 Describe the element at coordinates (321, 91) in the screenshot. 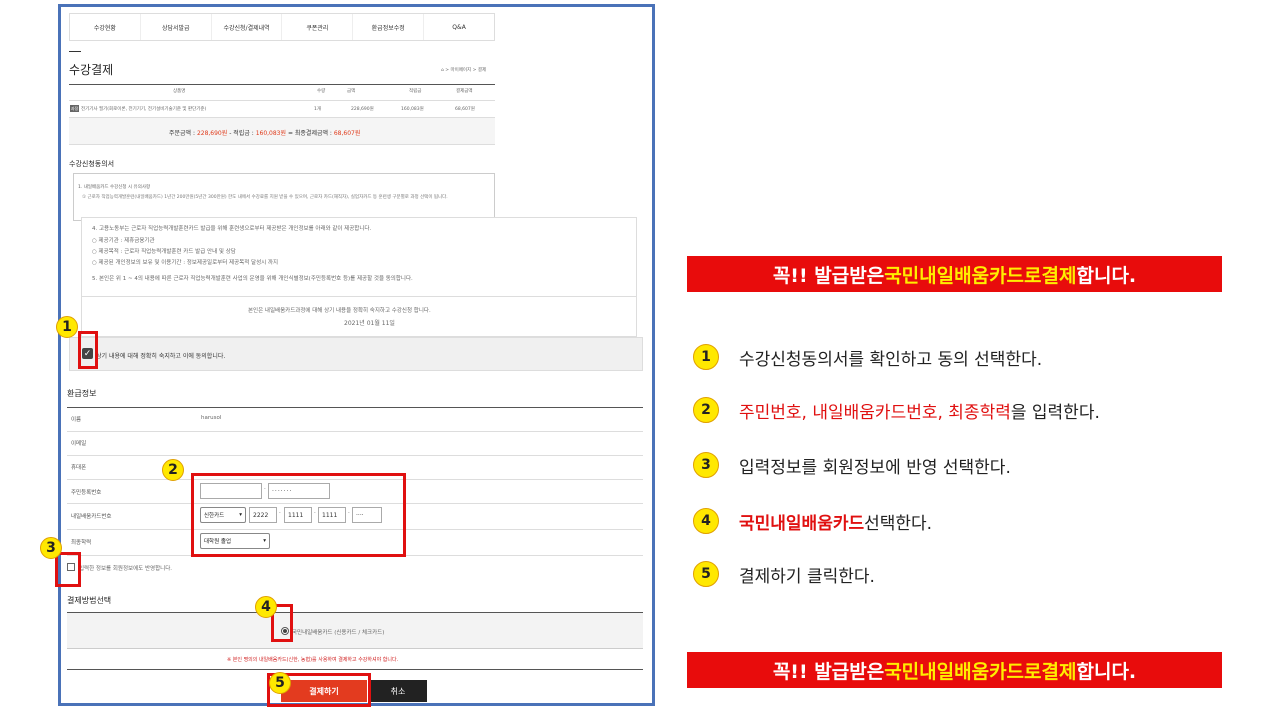

I see `col-header-qty: 수량` at that location.